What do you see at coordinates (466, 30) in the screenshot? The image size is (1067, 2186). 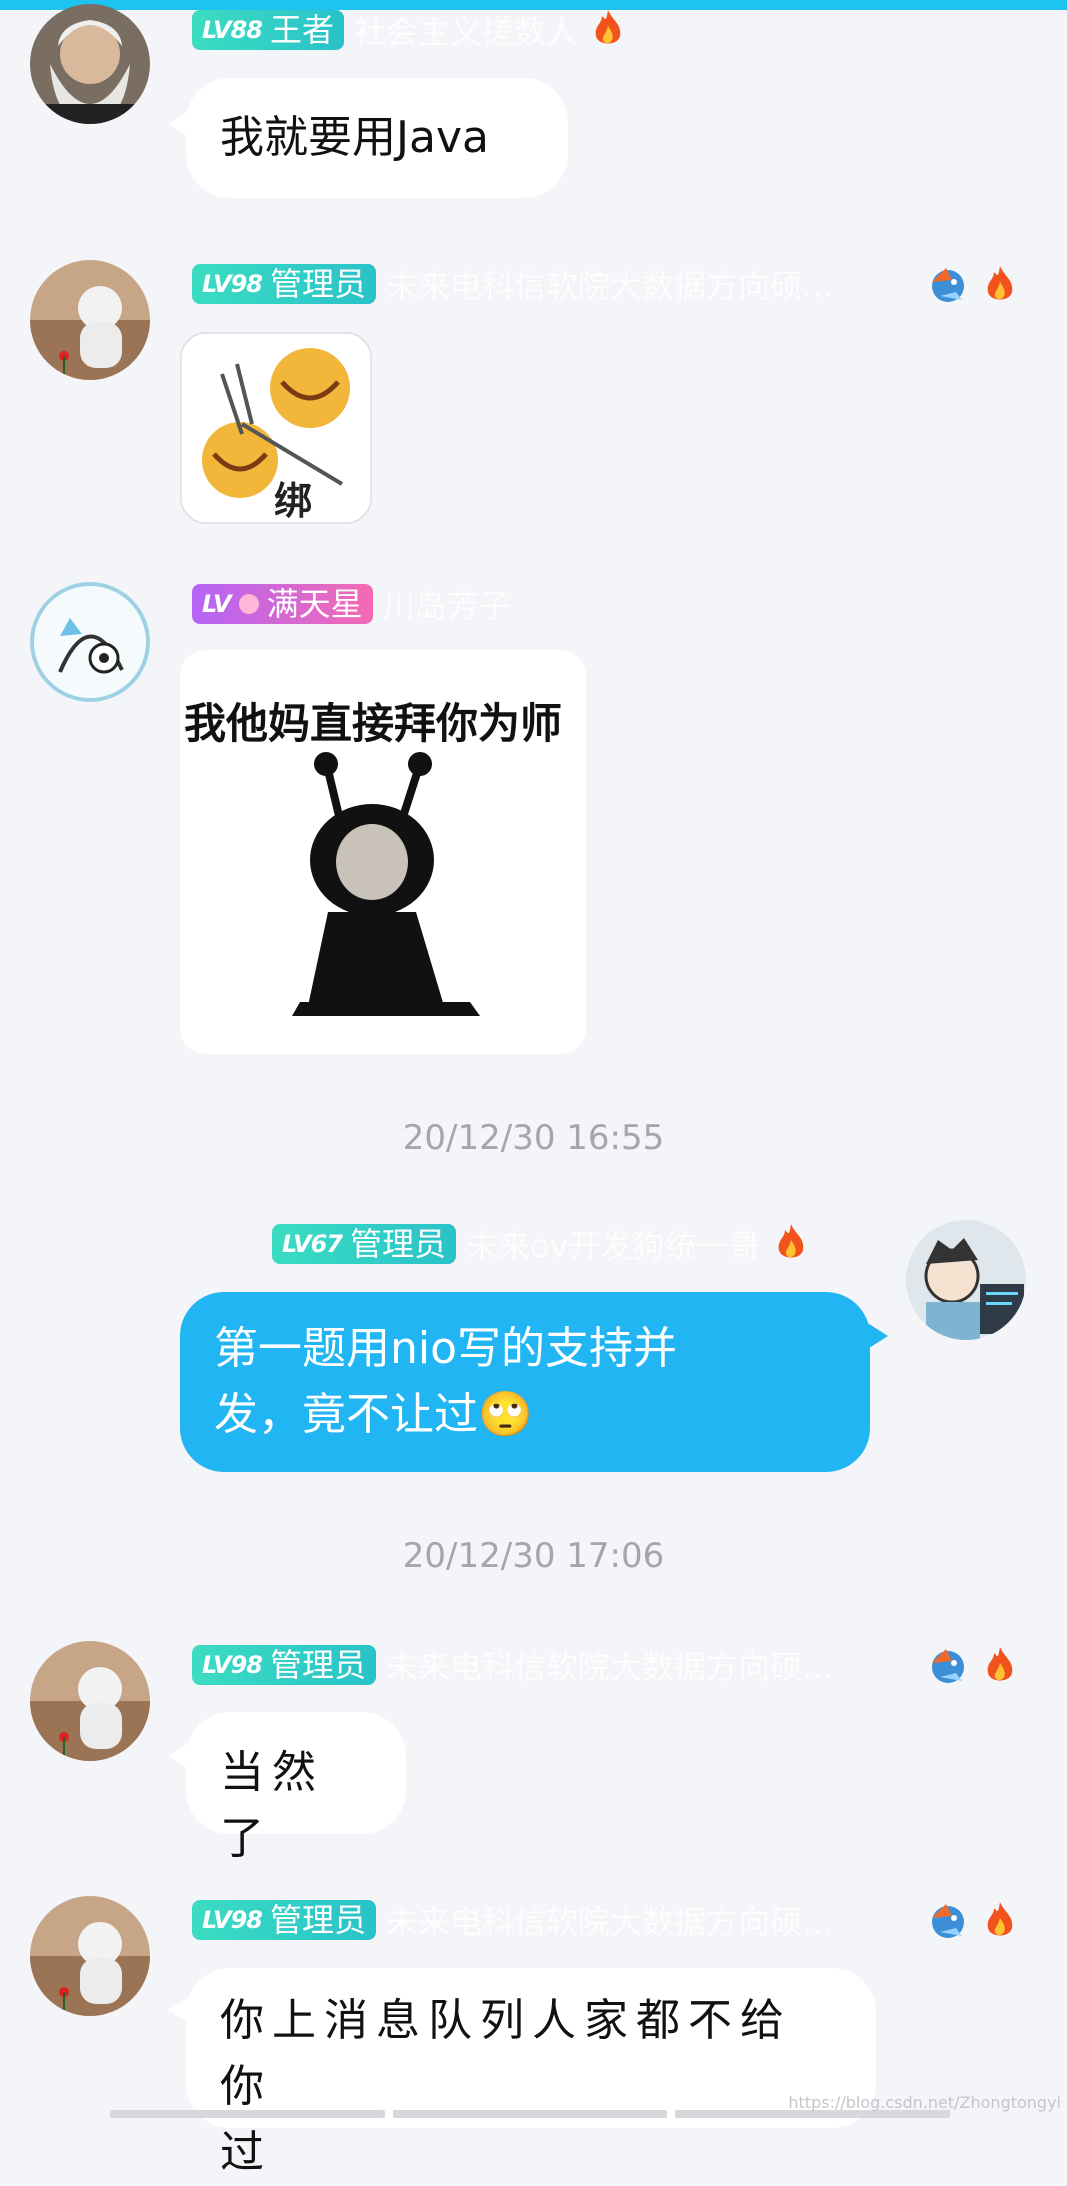 I see `sender-nickname: 社会主义搓数人` at bounding box center [466, 30].